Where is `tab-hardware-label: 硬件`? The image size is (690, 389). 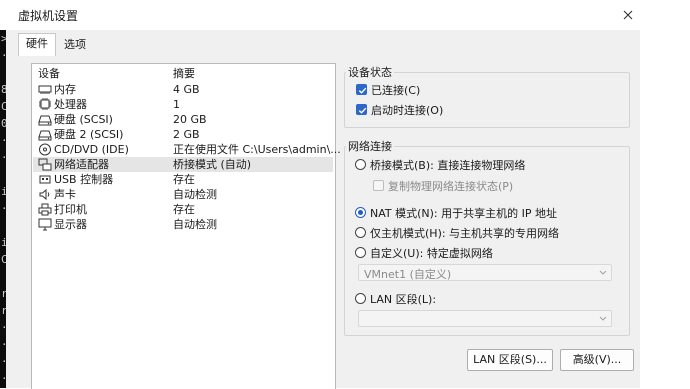
tab-hardware-label: 硬件 is located at coordinates (37, 43).